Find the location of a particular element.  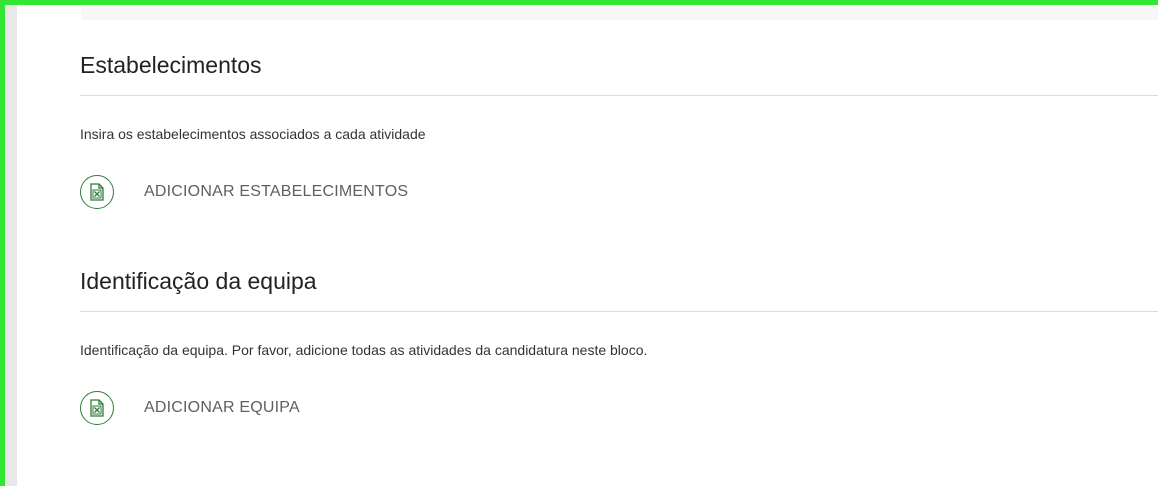

section-title: Identificação da equipa is located at coordinates (198, 281).